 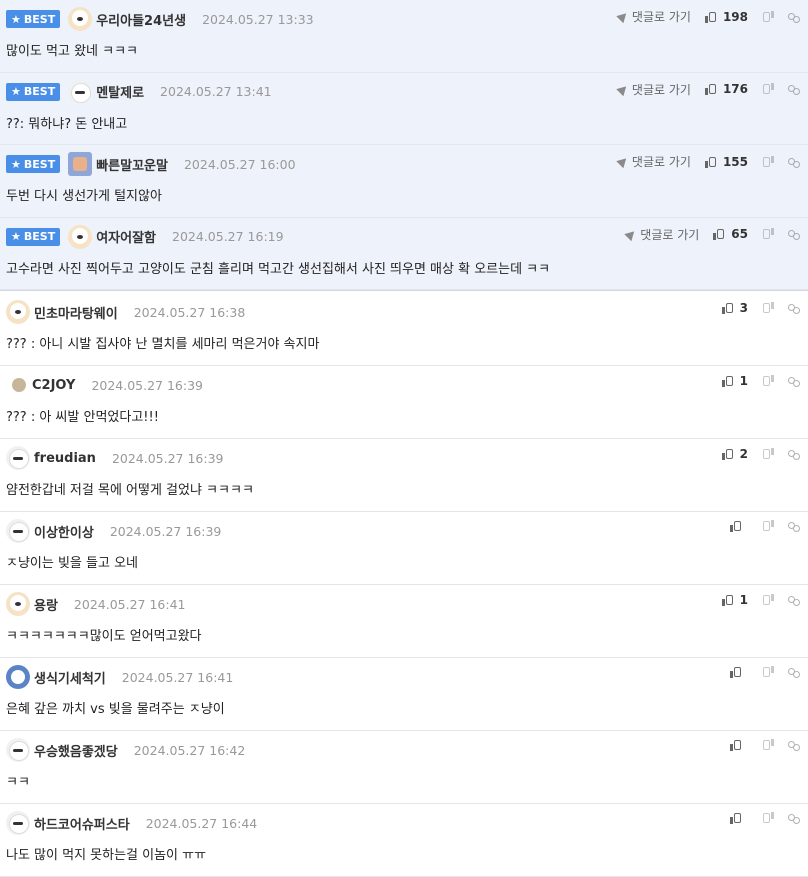 I want to click on comment-date: 2024.05.27 16:41, so click(x=177, y=677).